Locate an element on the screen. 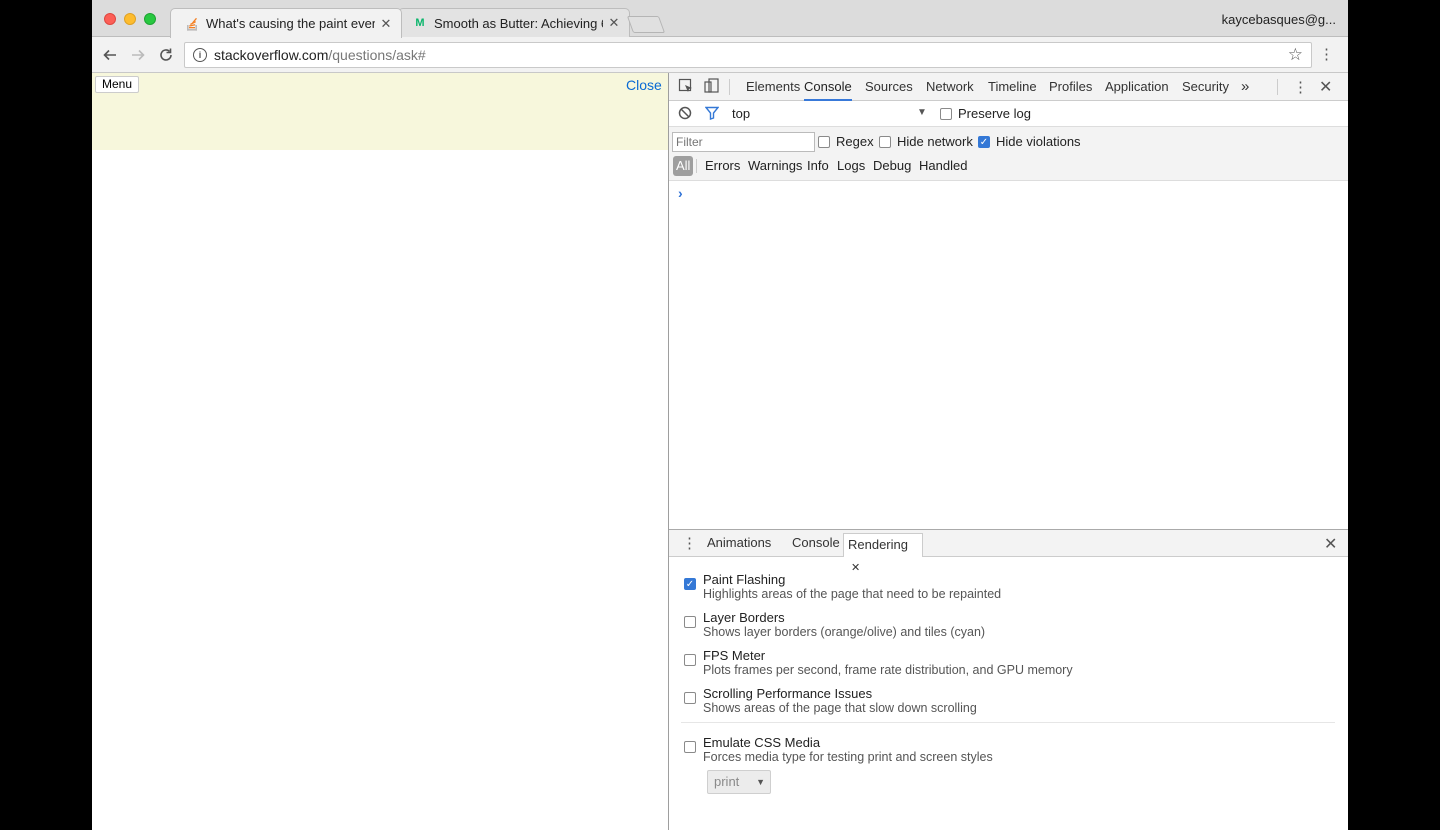  tab-sources: Sources is located at coordinates (889, 87).